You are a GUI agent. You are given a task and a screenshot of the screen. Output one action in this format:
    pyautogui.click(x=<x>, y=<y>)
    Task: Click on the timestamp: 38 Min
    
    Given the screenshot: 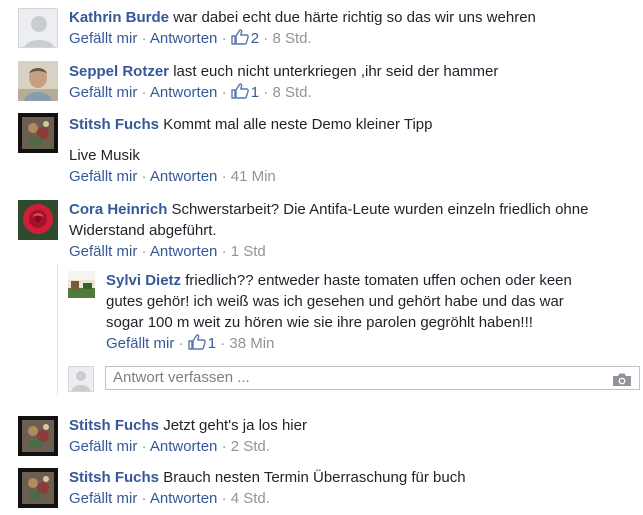 What is the action you would take?
    pyautogui.click(x=251, y=343)
    